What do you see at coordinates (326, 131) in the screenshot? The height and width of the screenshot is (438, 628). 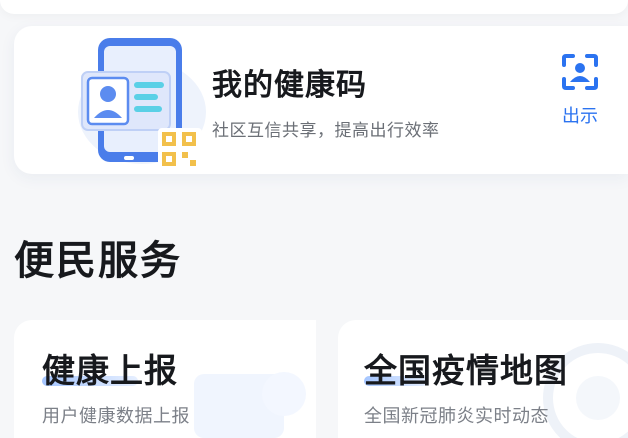 I see `health-code-subtitle: 社区互信共享，提高出行效率` at bounding box center [326, 131].